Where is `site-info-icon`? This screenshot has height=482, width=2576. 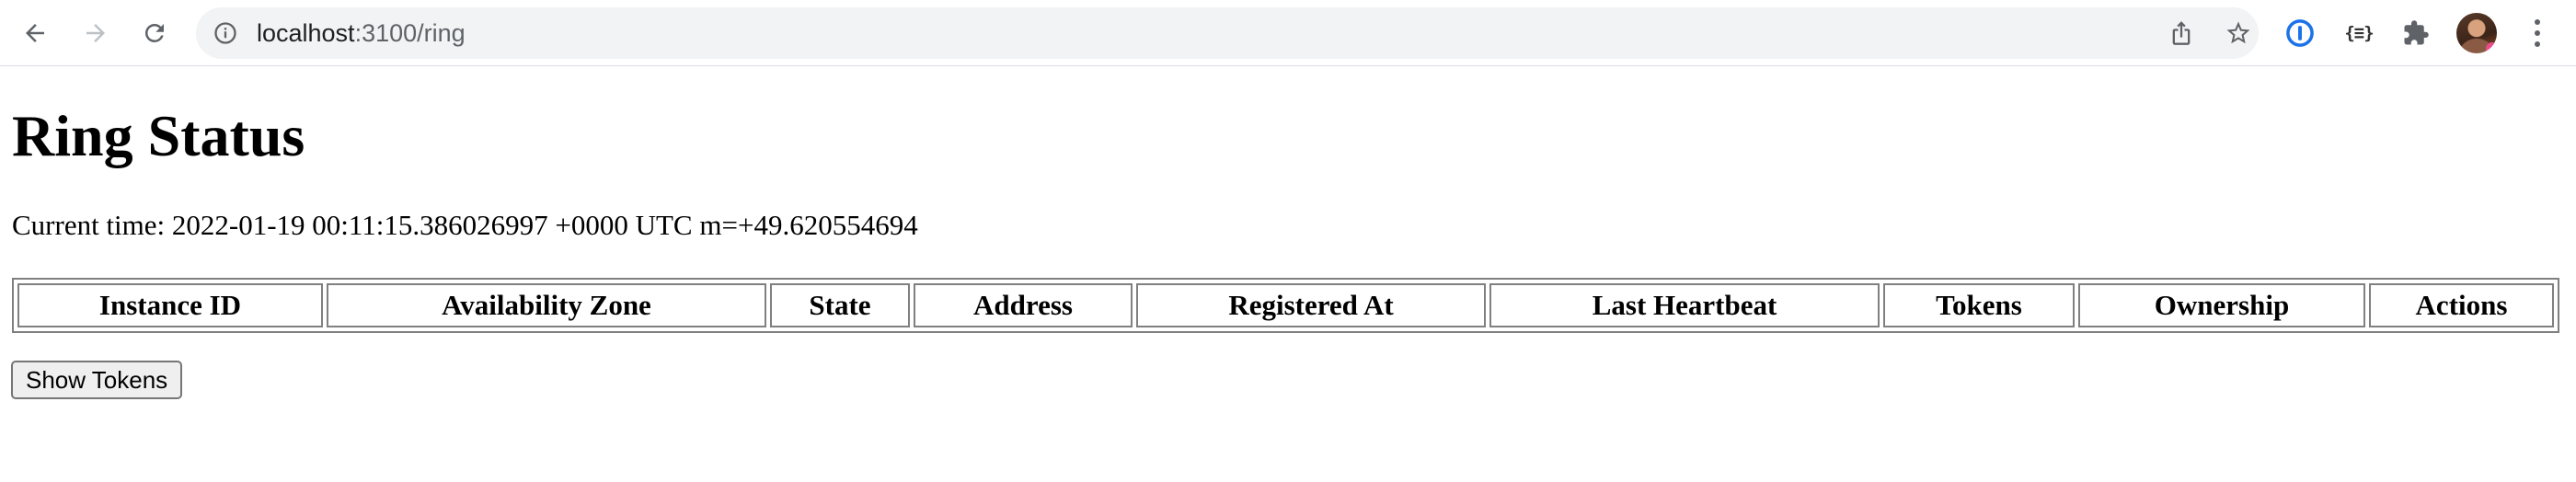
site-info-icon is located at coordinates (225, 33).